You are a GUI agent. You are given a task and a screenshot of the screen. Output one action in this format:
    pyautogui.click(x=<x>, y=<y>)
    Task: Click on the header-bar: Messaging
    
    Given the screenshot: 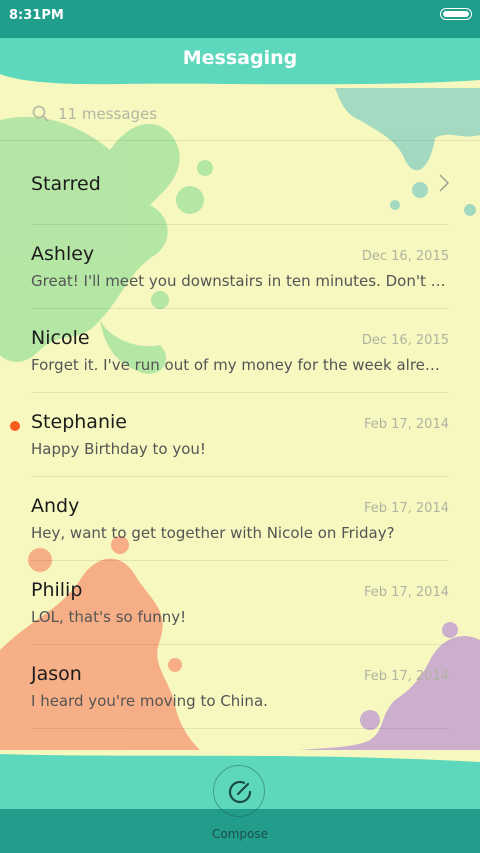 What is the action you would take?
    pyautogui.click(x=240, y=62)
    